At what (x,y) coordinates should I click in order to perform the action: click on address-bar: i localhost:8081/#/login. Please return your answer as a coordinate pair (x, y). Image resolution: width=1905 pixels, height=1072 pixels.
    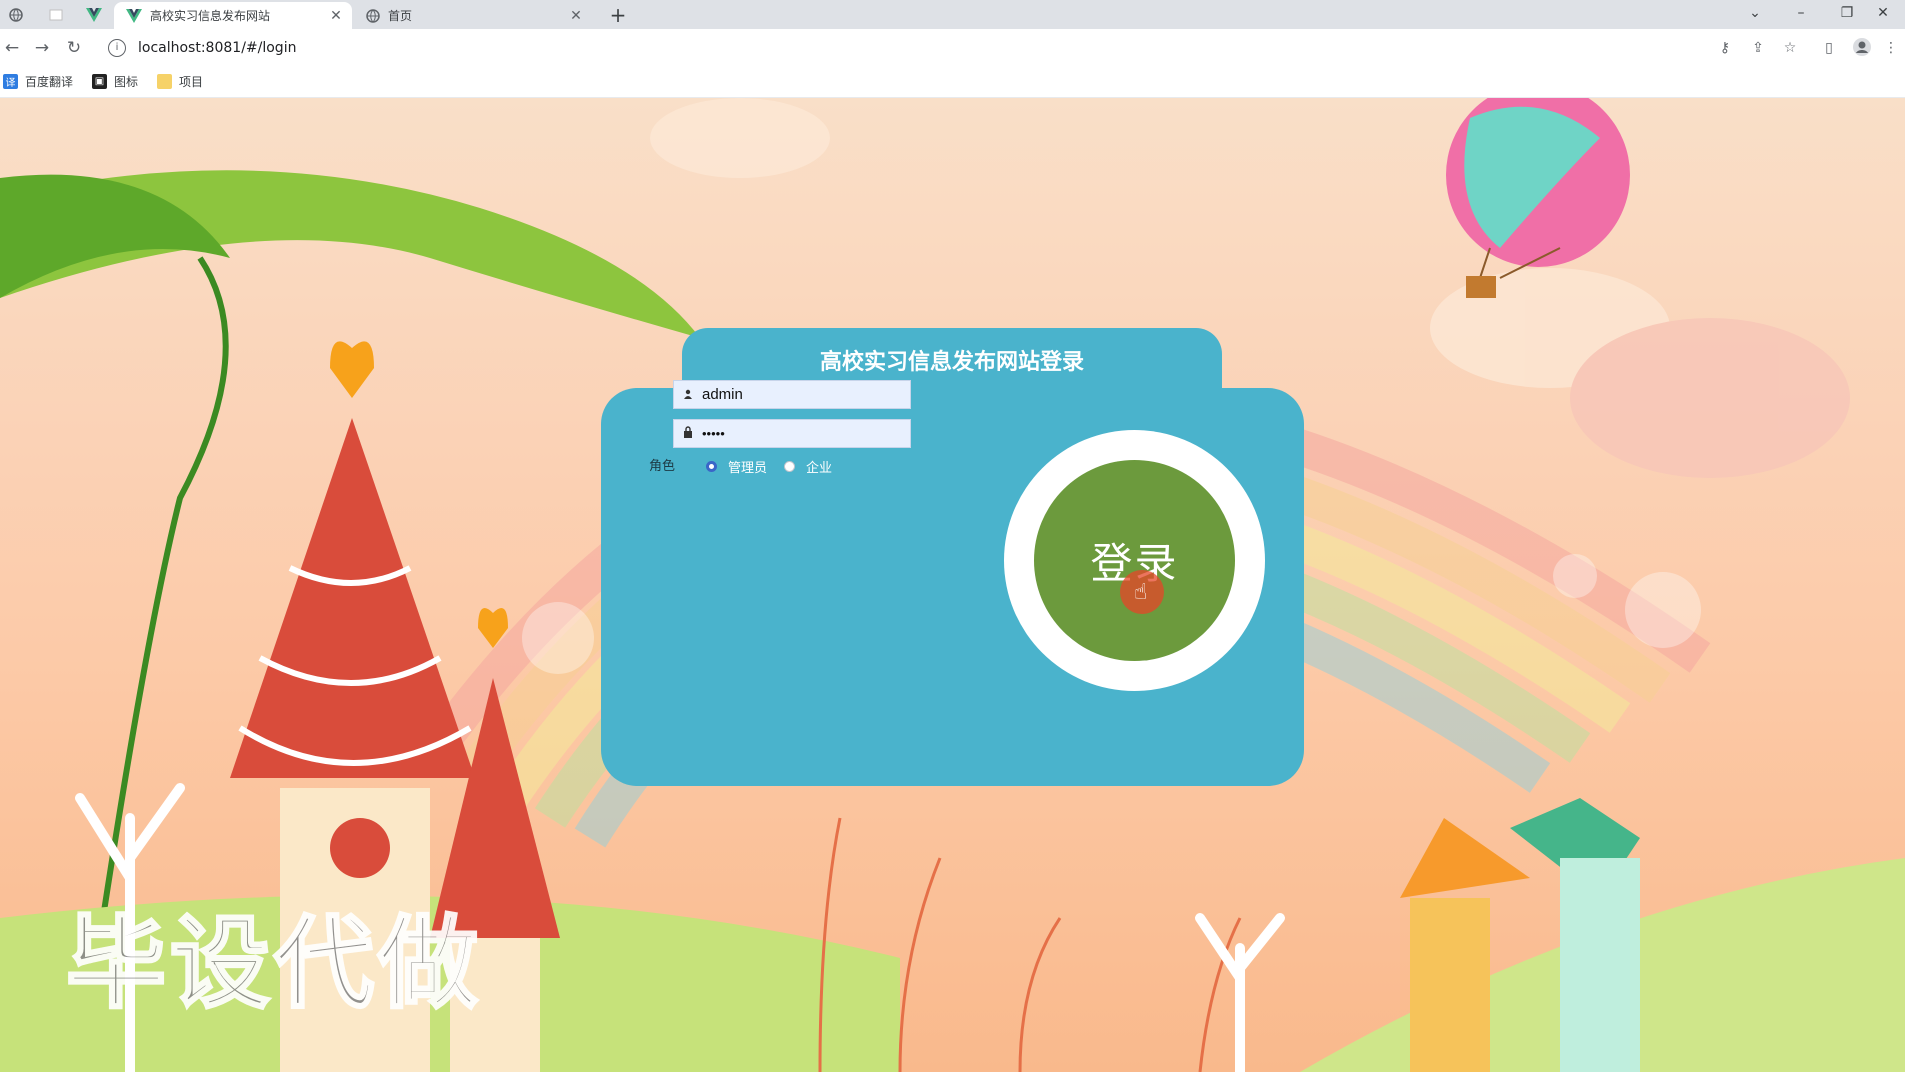
    Looking at the image, I should click on (930, 48).